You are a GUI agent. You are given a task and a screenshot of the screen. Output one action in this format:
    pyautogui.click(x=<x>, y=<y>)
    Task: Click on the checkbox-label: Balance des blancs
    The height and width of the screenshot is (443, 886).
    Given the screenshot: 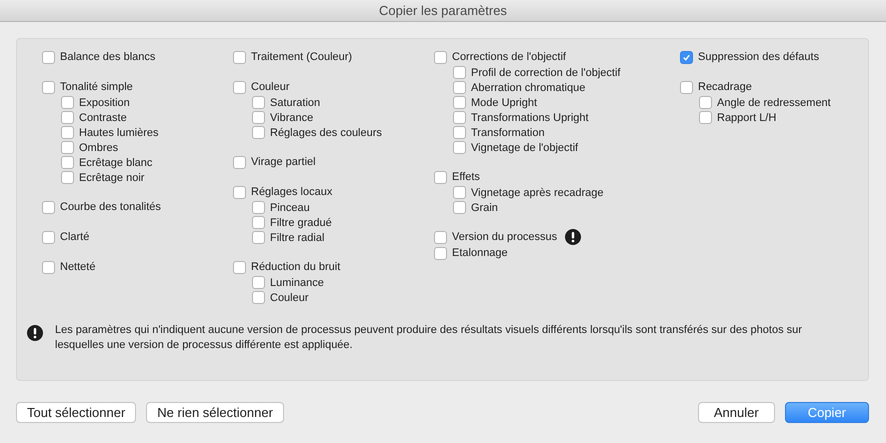 What is the action you would take?
    pyautogui.click(x=108, y=57)
    